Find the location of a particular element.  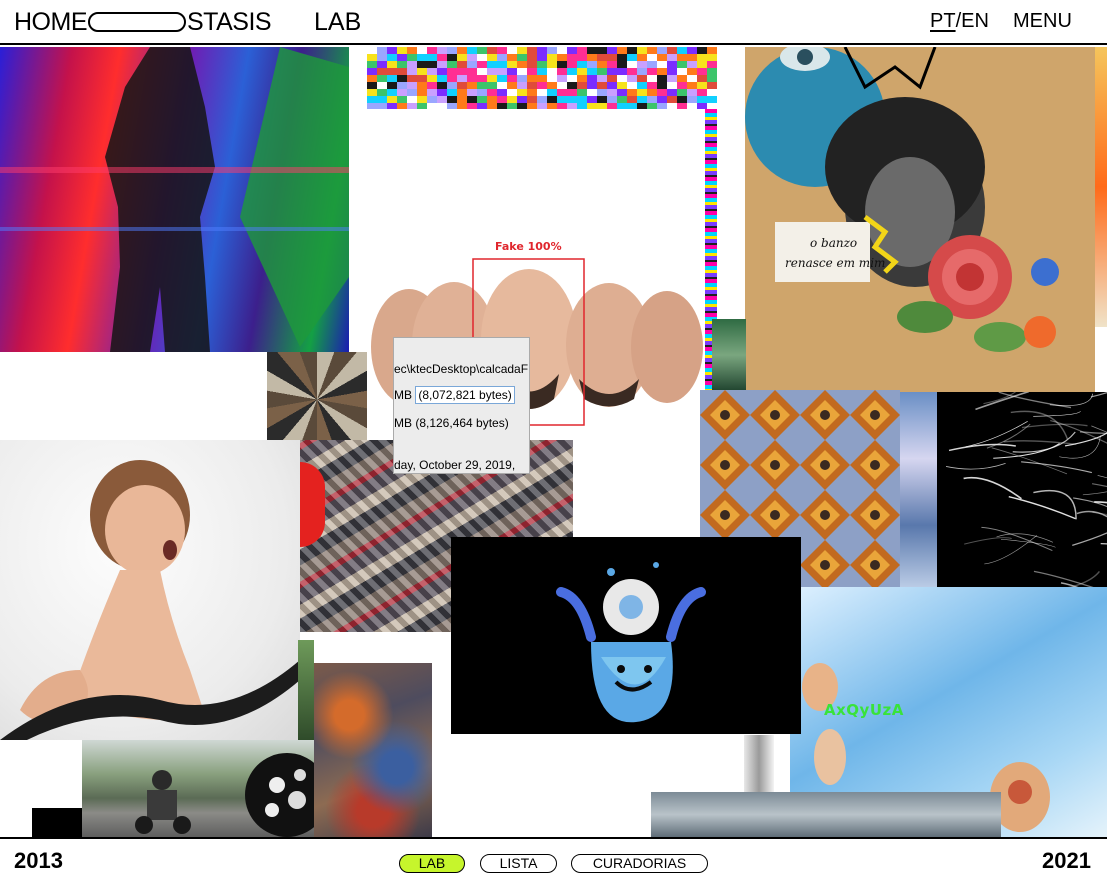

artwork-red-shape is located at coordinates (312, 504).